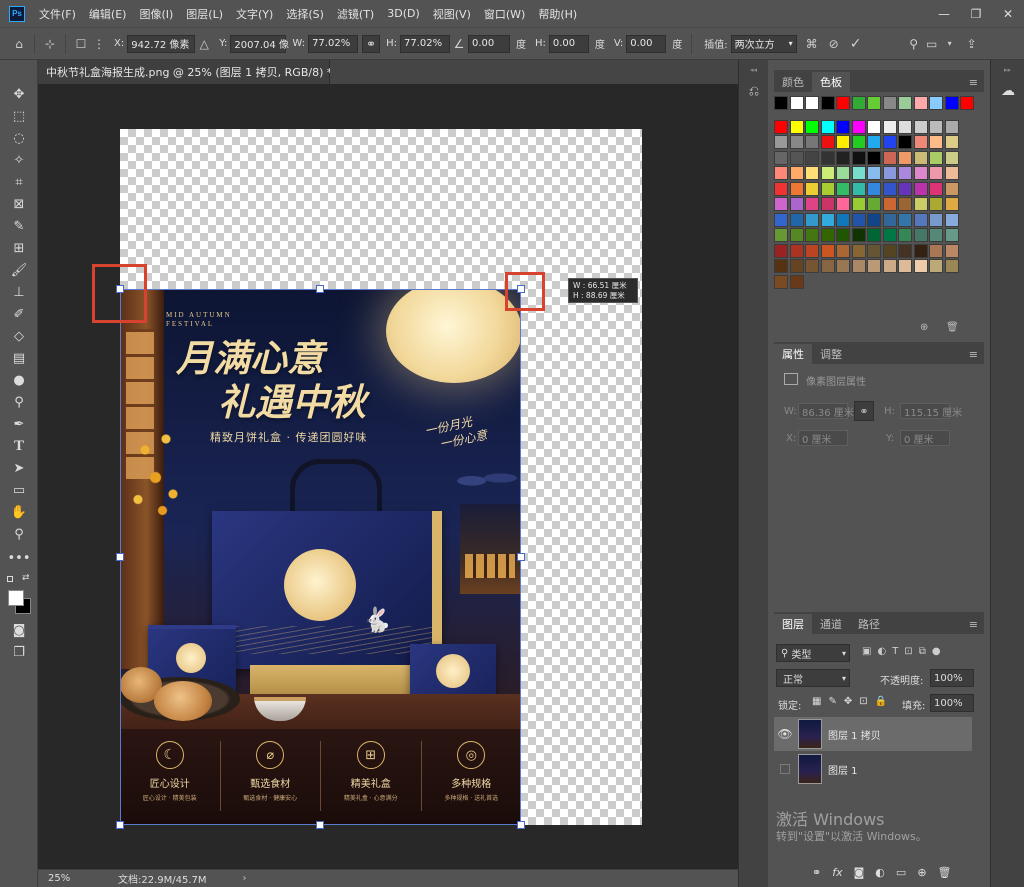  I want to click on menu-file: 文件(F), so click(57, 14).